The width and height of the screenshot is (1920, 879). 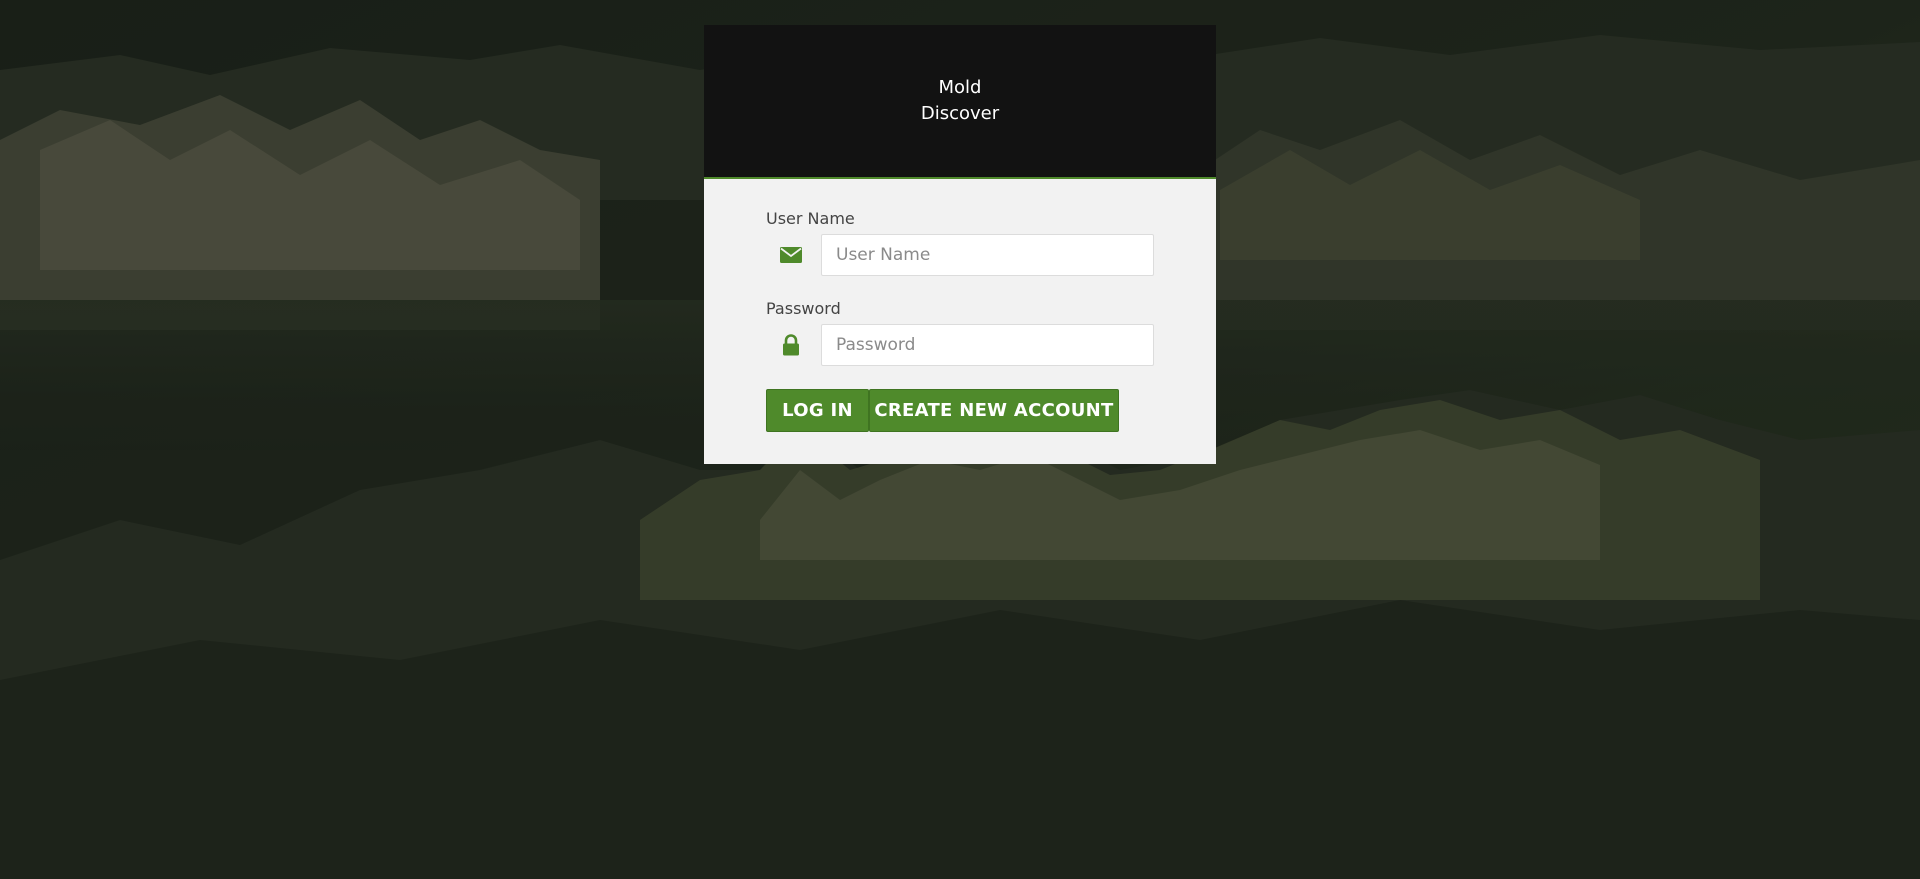 What do you see at coordinates (803, 308) in the screenshot?
I see `password-label: Password` at bounding box center [803, 308].